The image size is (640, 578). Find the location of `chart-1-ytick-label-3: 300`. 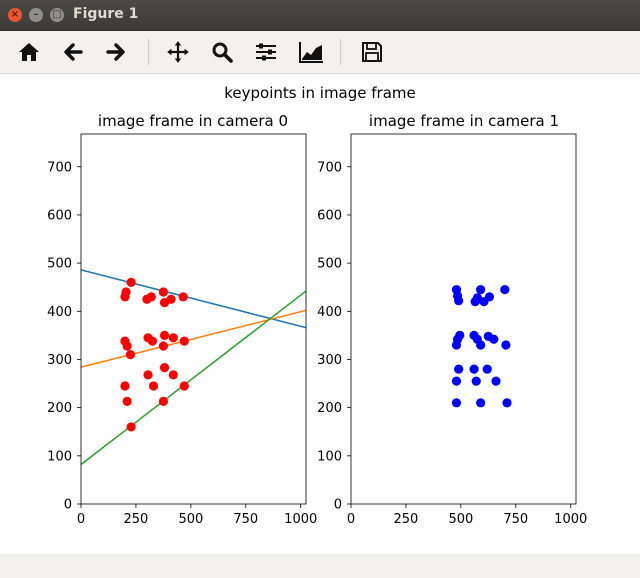

chart-1-ytick-label-3: 300 is located at coordinates (329, 360).